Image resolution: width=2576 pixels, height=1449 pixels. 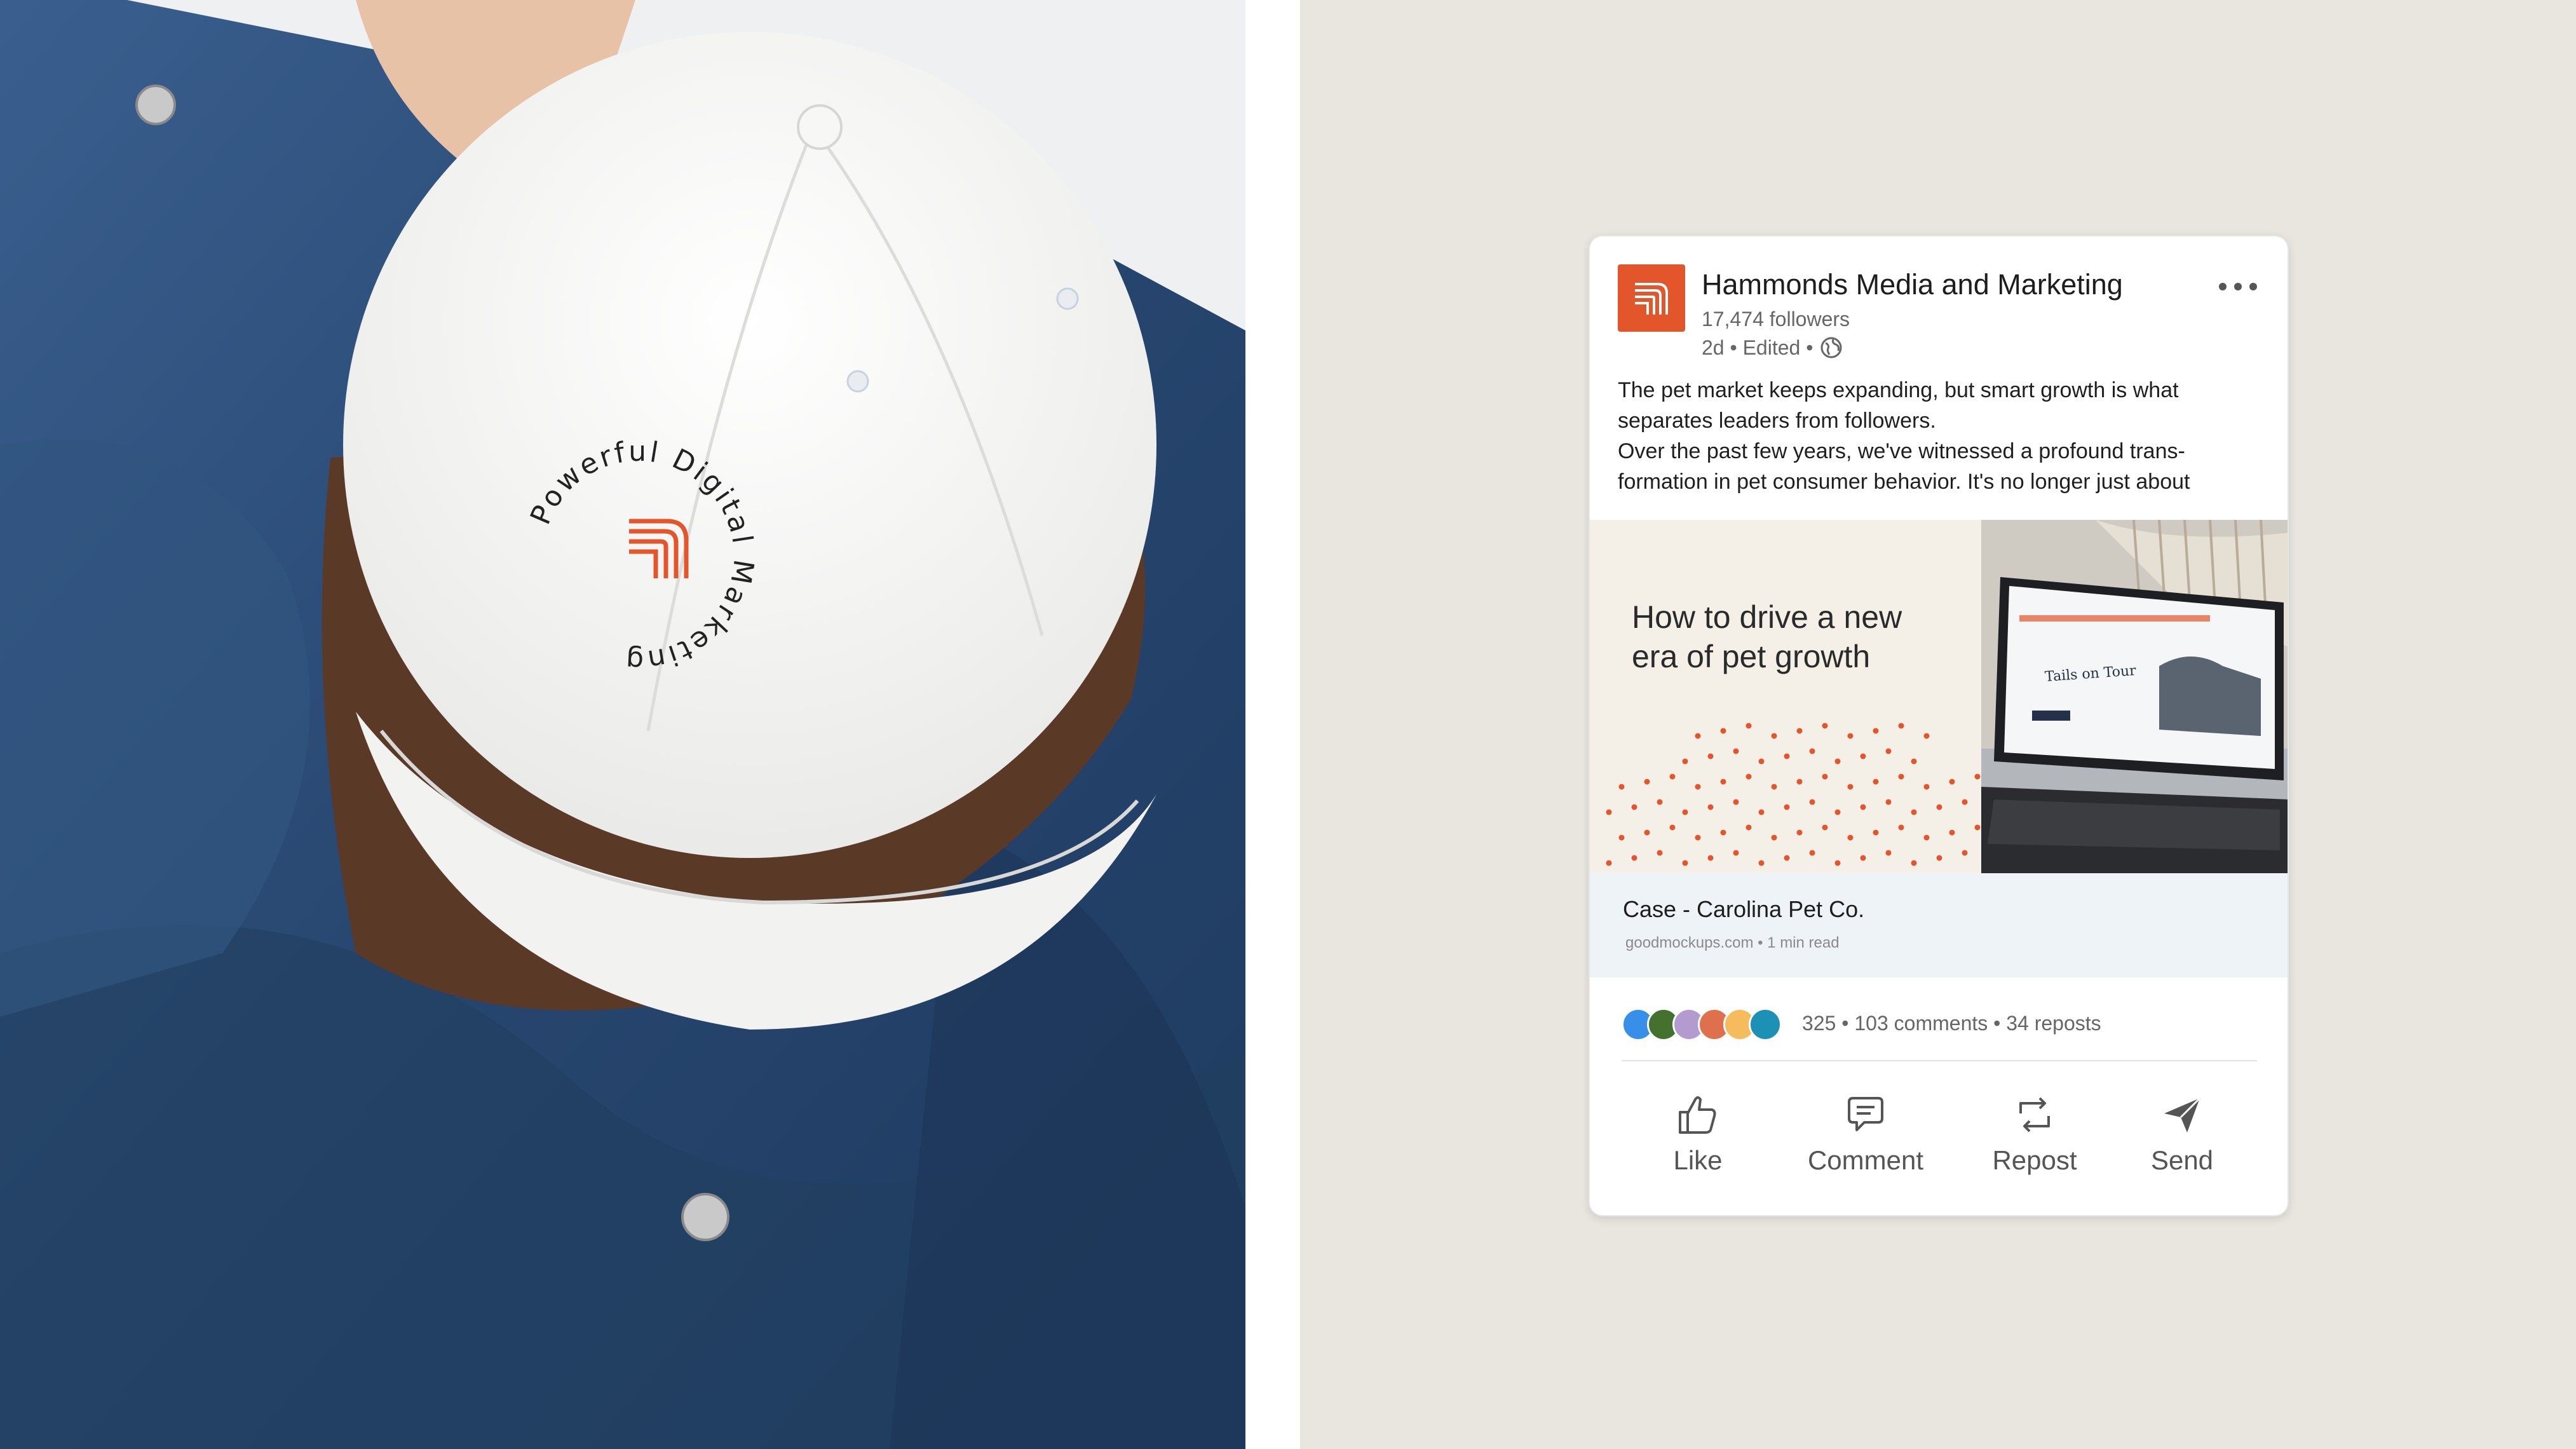 I want to click on reactions-bar: 325 • 103 comments • 34 reposts, so click(x=1942, y=1024).